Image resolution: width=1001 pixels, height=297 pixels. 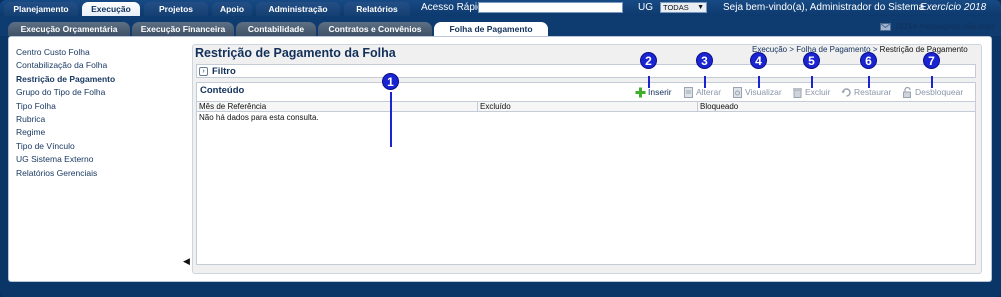 I want to click on sidebar-item-restricao-pagamento: Restrição de Pagamento, so click(x=96, y=79).